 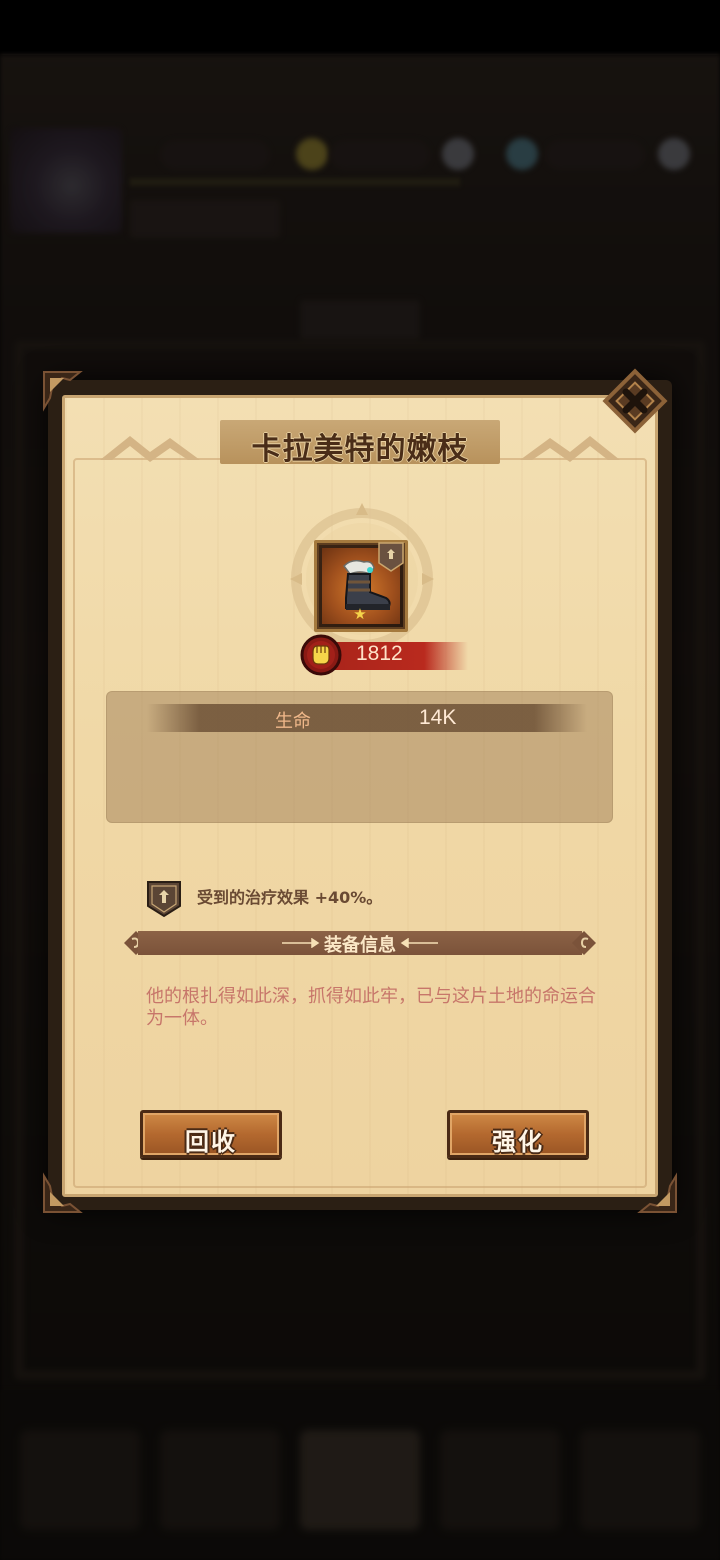 I want to click on item-description: 他的根扎得如此深，抓得如此牢，已与这片土地的命运合为一体。, so click(x=371, y=1007).